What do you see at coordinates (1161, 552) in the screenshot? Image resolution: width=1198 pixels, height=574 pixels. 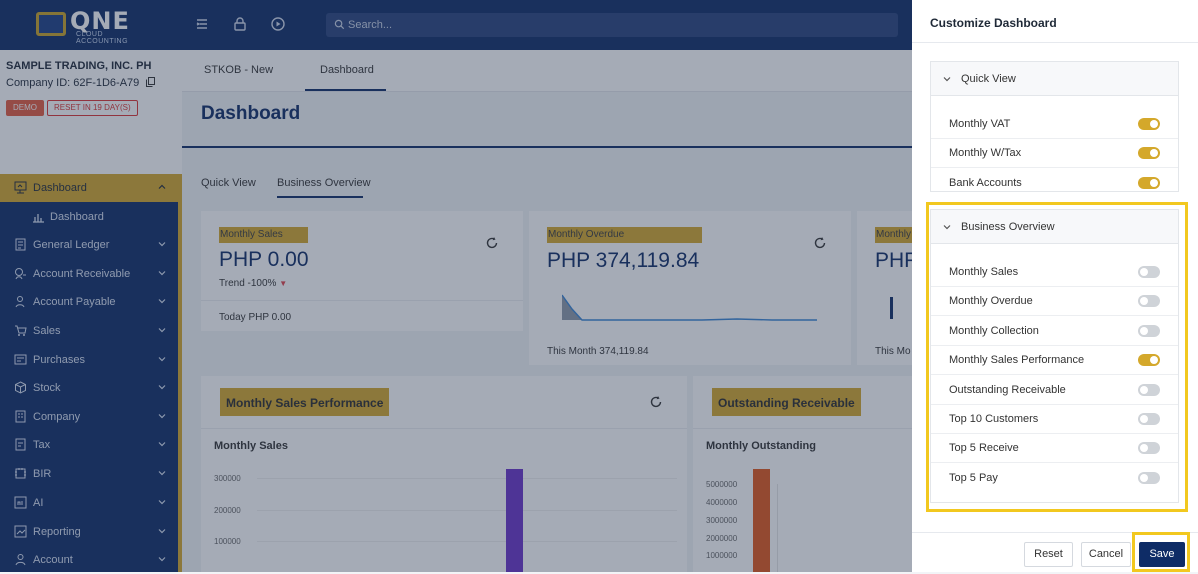 I see `save-button-highlight` at bounding box center [1161, 552].